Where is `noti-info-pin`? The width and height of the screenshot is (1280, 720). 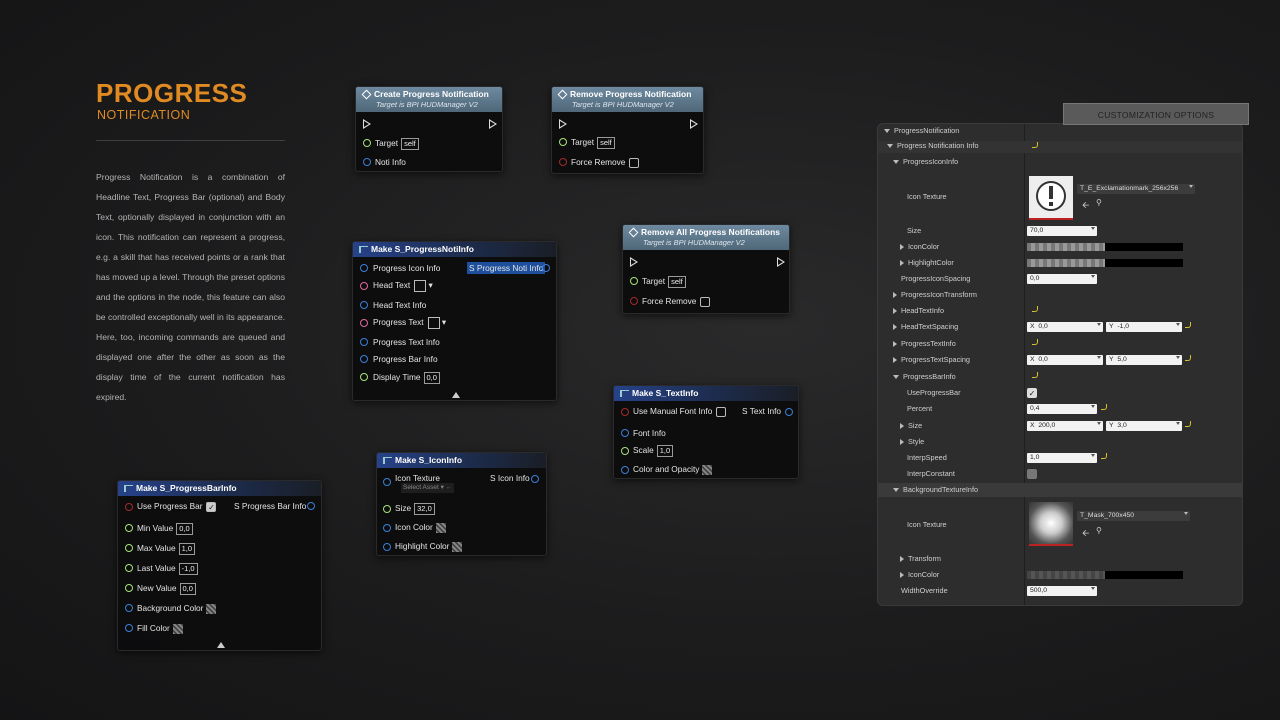 noti-info-pin is located at coordinates (367, 162).